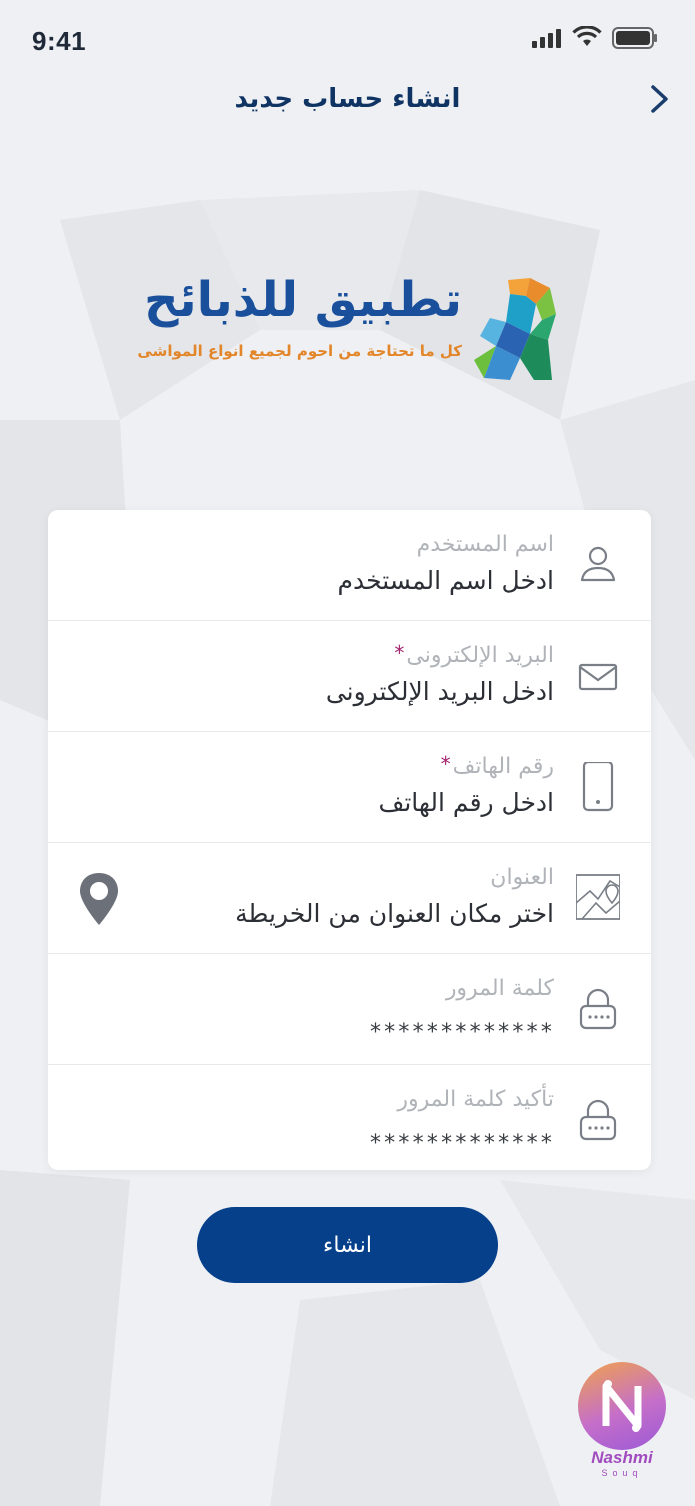 This screenshot has height=1506, width=695. I want to click on logo-title: تطبيق للذبائح, so click(303, 300).